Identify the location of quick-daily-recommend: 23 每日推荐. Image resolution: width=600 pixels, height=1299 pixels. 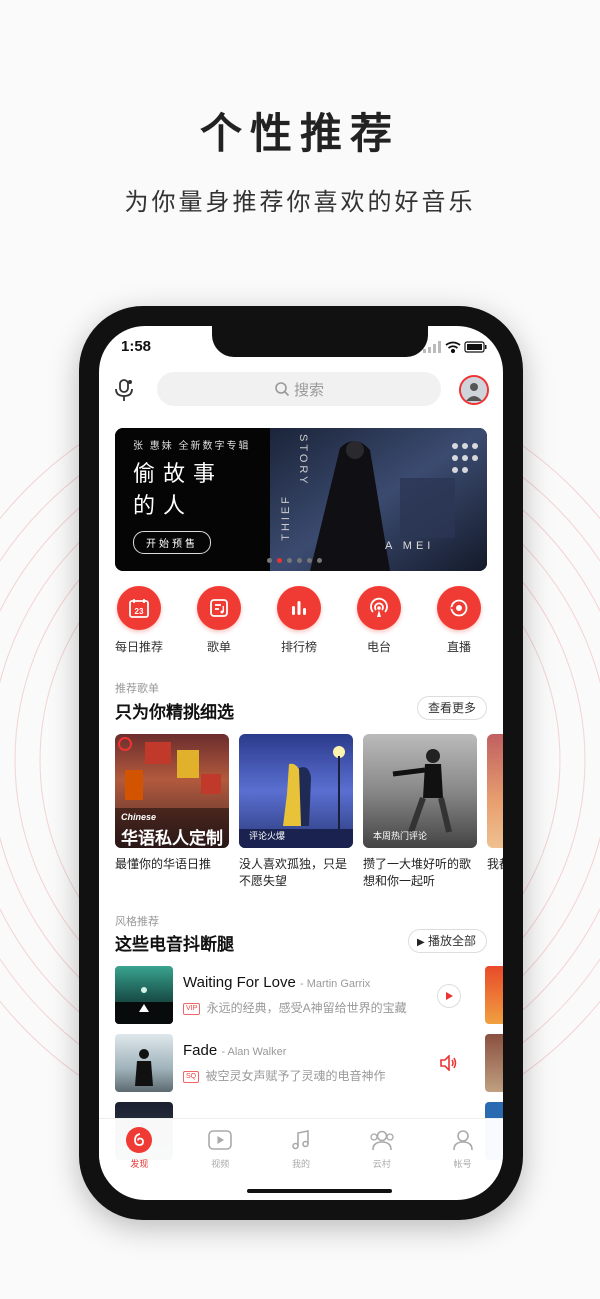
(139, 620).